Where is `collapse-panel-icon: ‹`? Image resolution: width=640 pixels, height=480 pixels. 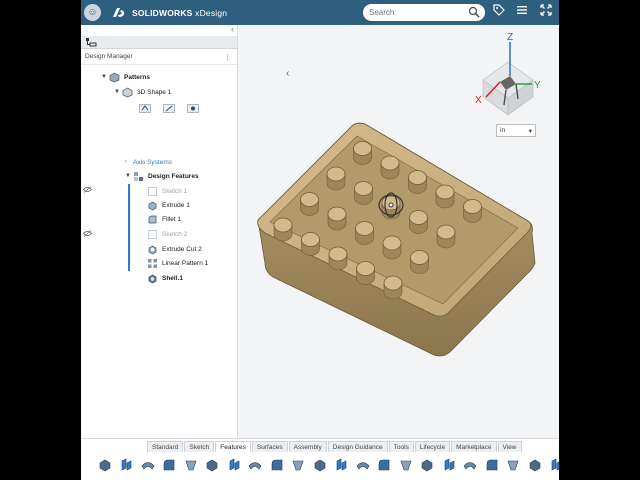 collapse-panel-icon: ‹ is located at coordinates (232, 29).